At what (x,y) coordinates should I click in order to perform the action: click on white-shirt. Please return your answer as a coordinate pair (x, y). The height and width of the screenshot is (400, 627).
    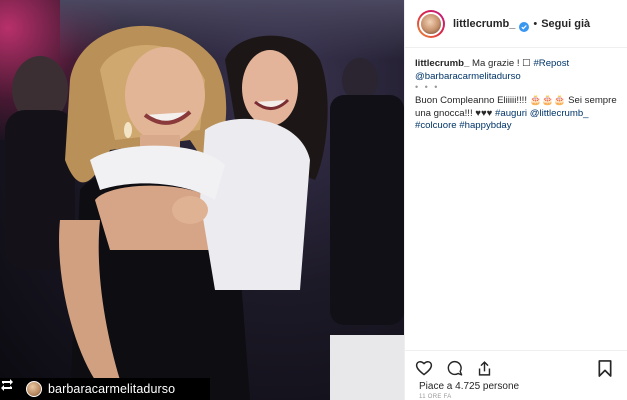
    Looking at the image, I should click on (255, 204).